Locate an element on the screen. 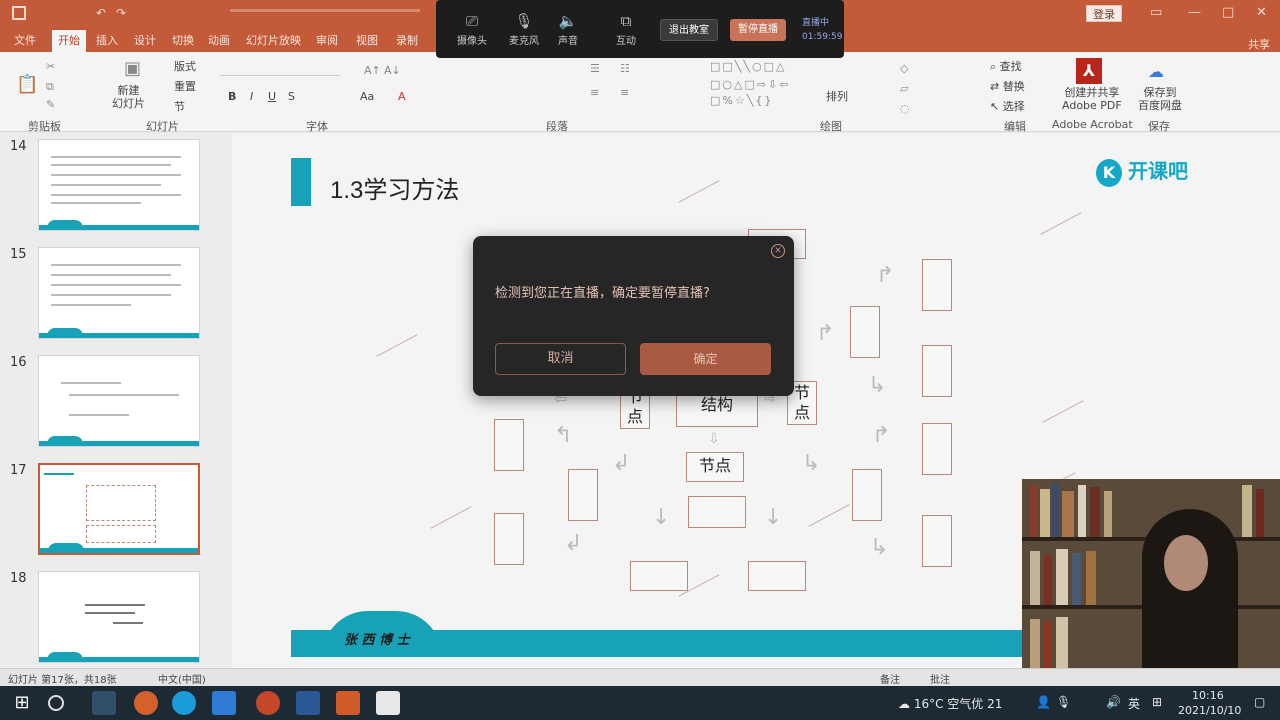 Image resolution: width=1280 pixels, height=720 pixels. tab-design: 设计 is located at coordinates (145, 41).